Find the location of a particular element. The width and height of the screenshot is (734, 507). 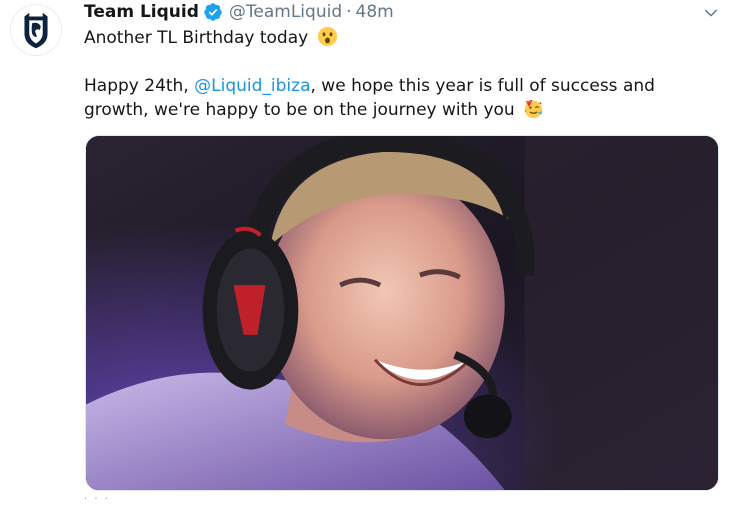

tweet-text-line-2-before: Happy 24th, is located at coordinates (139, 86).